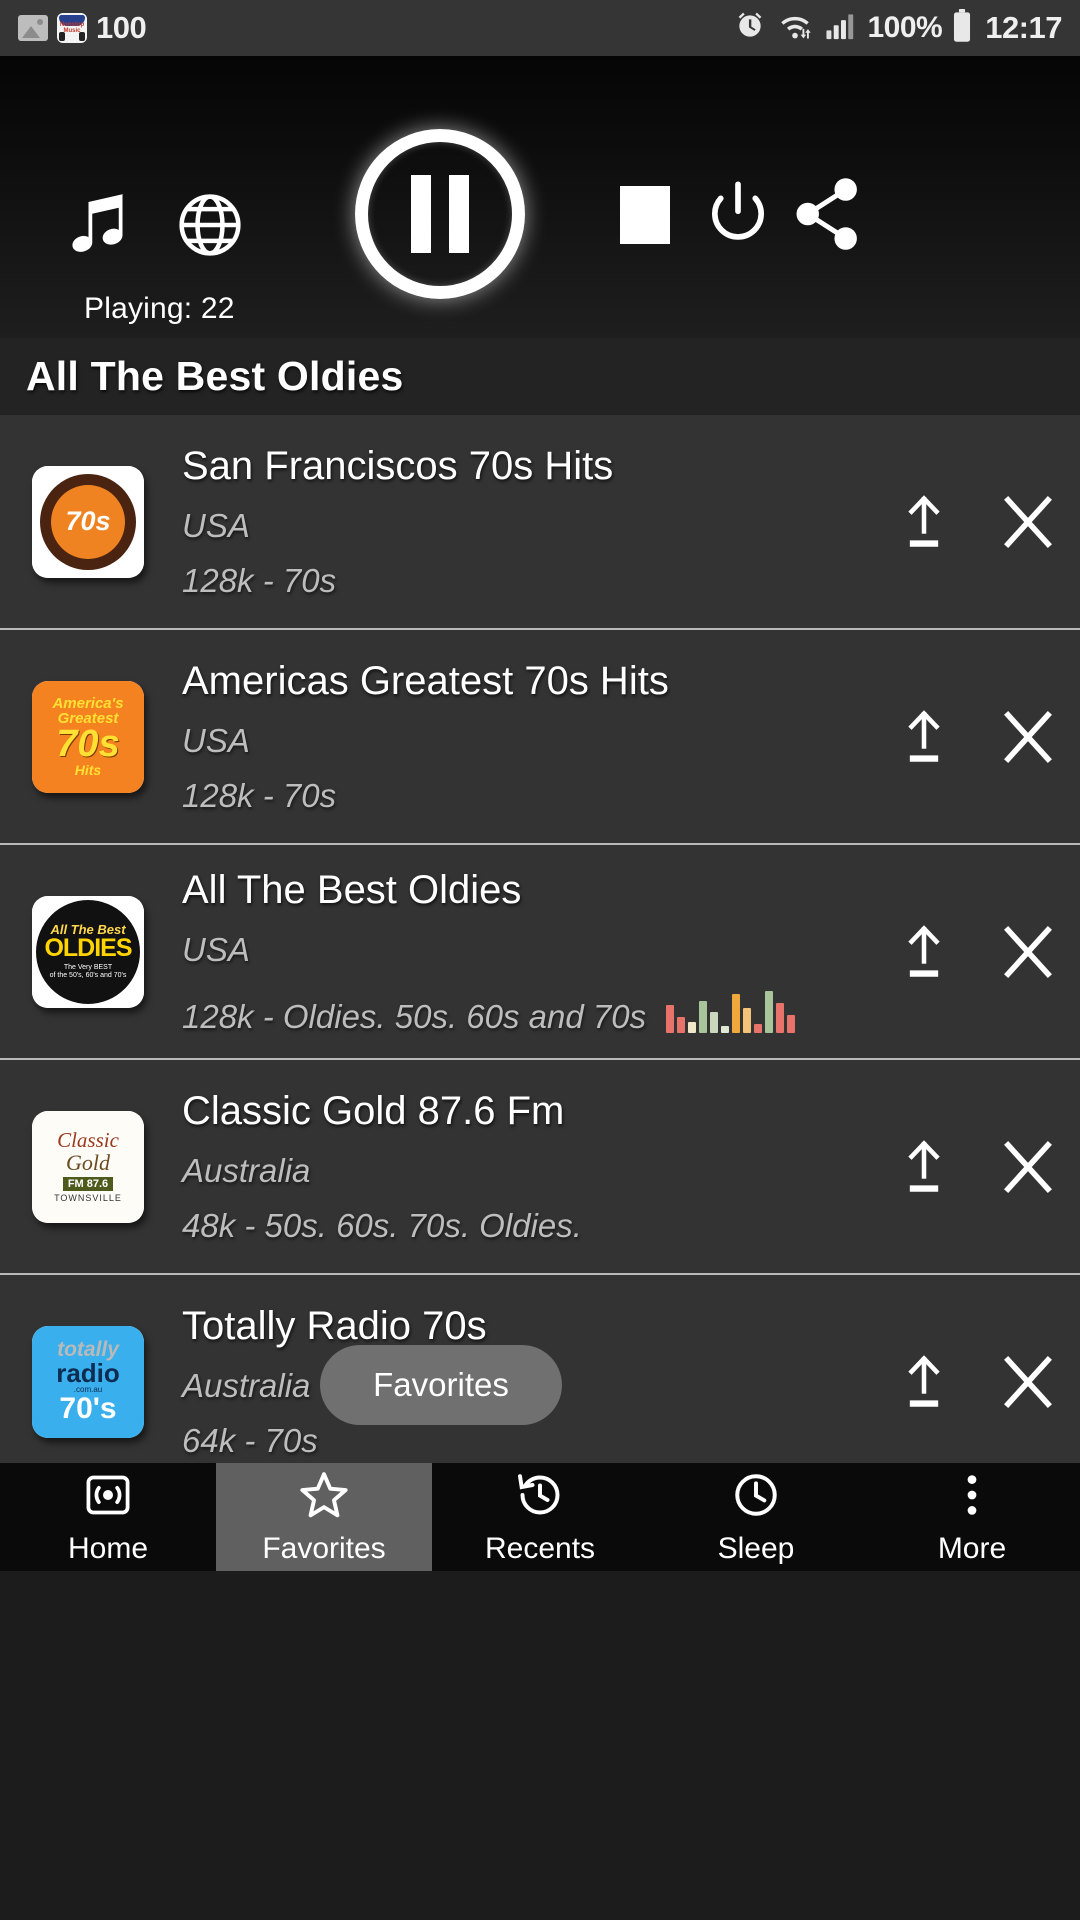  Describe the element at coordinates (421, 214) in the screenshot. I see `pause-bar-left` at that location.